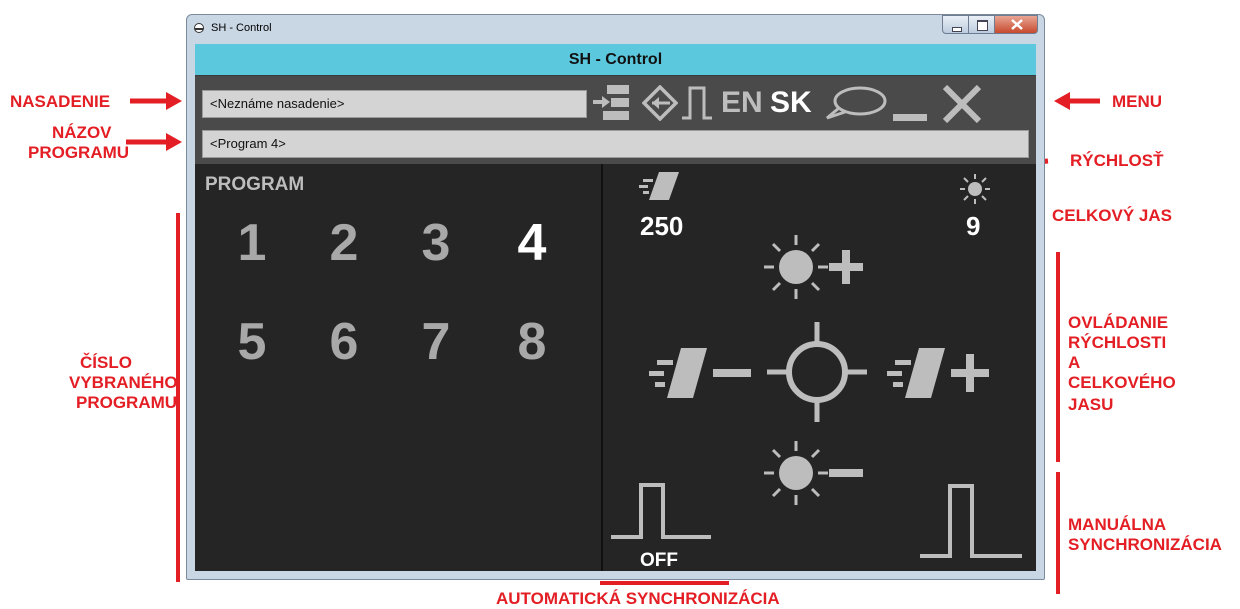 The width and height of the screenshot is (1240, 609). Describe the element at coordinates (955, 24) in the screenshot. I see `window-minimize-button` at that location.